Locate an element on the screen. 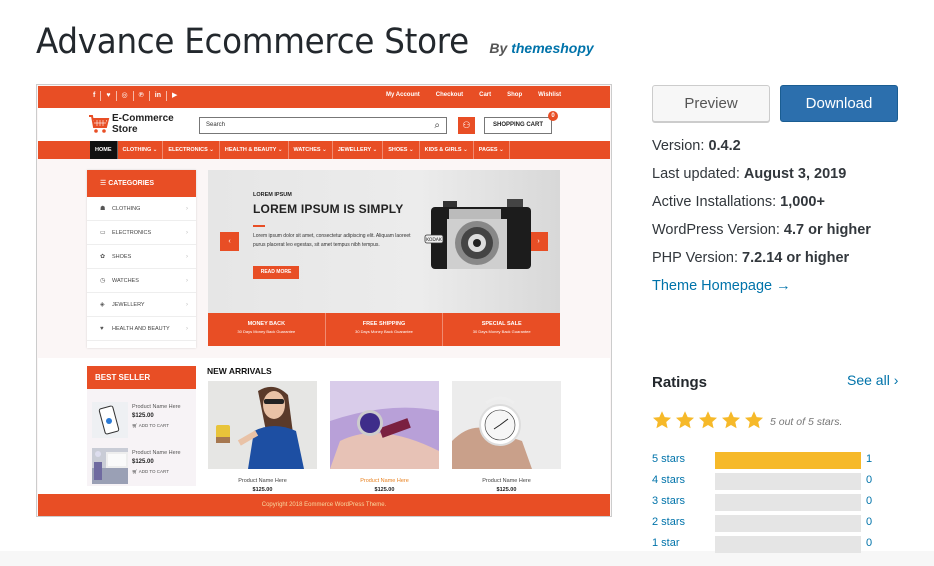 The image size is (934, 566). rating-summary: 5 out of 5 stars. is located at coordinates (806, 422).